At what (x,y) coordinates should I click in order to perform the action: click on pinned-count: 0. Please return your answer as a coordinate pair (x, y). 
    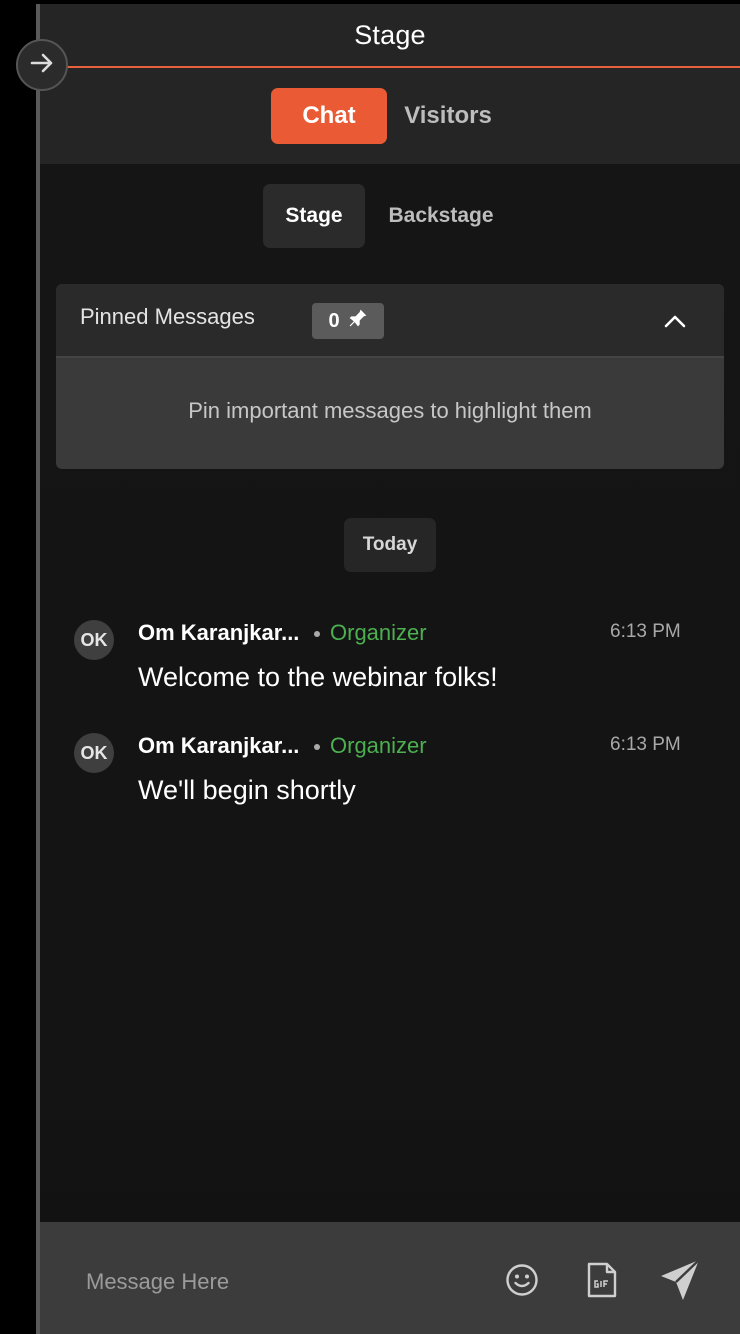
    Looking at the image, I should click on (334, 320).